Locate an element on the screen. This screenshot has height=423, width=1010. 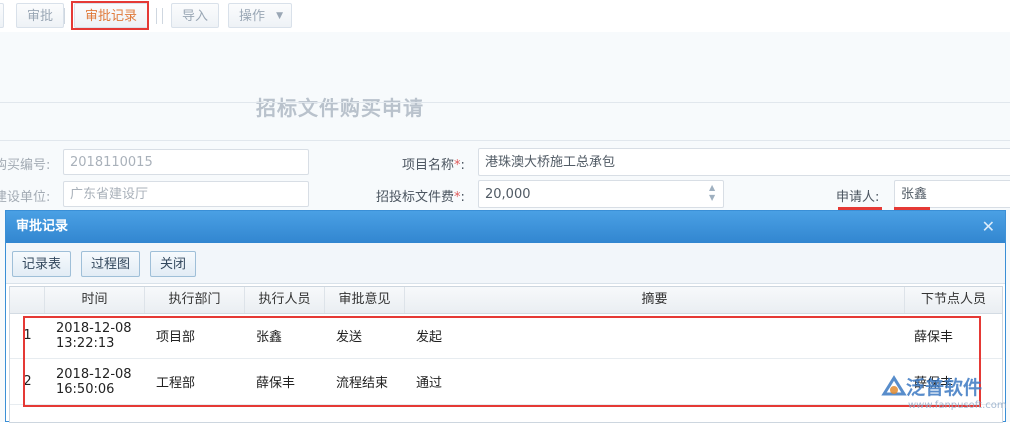
column-header-person: 执行人员 is located at coordinates (285, 300).